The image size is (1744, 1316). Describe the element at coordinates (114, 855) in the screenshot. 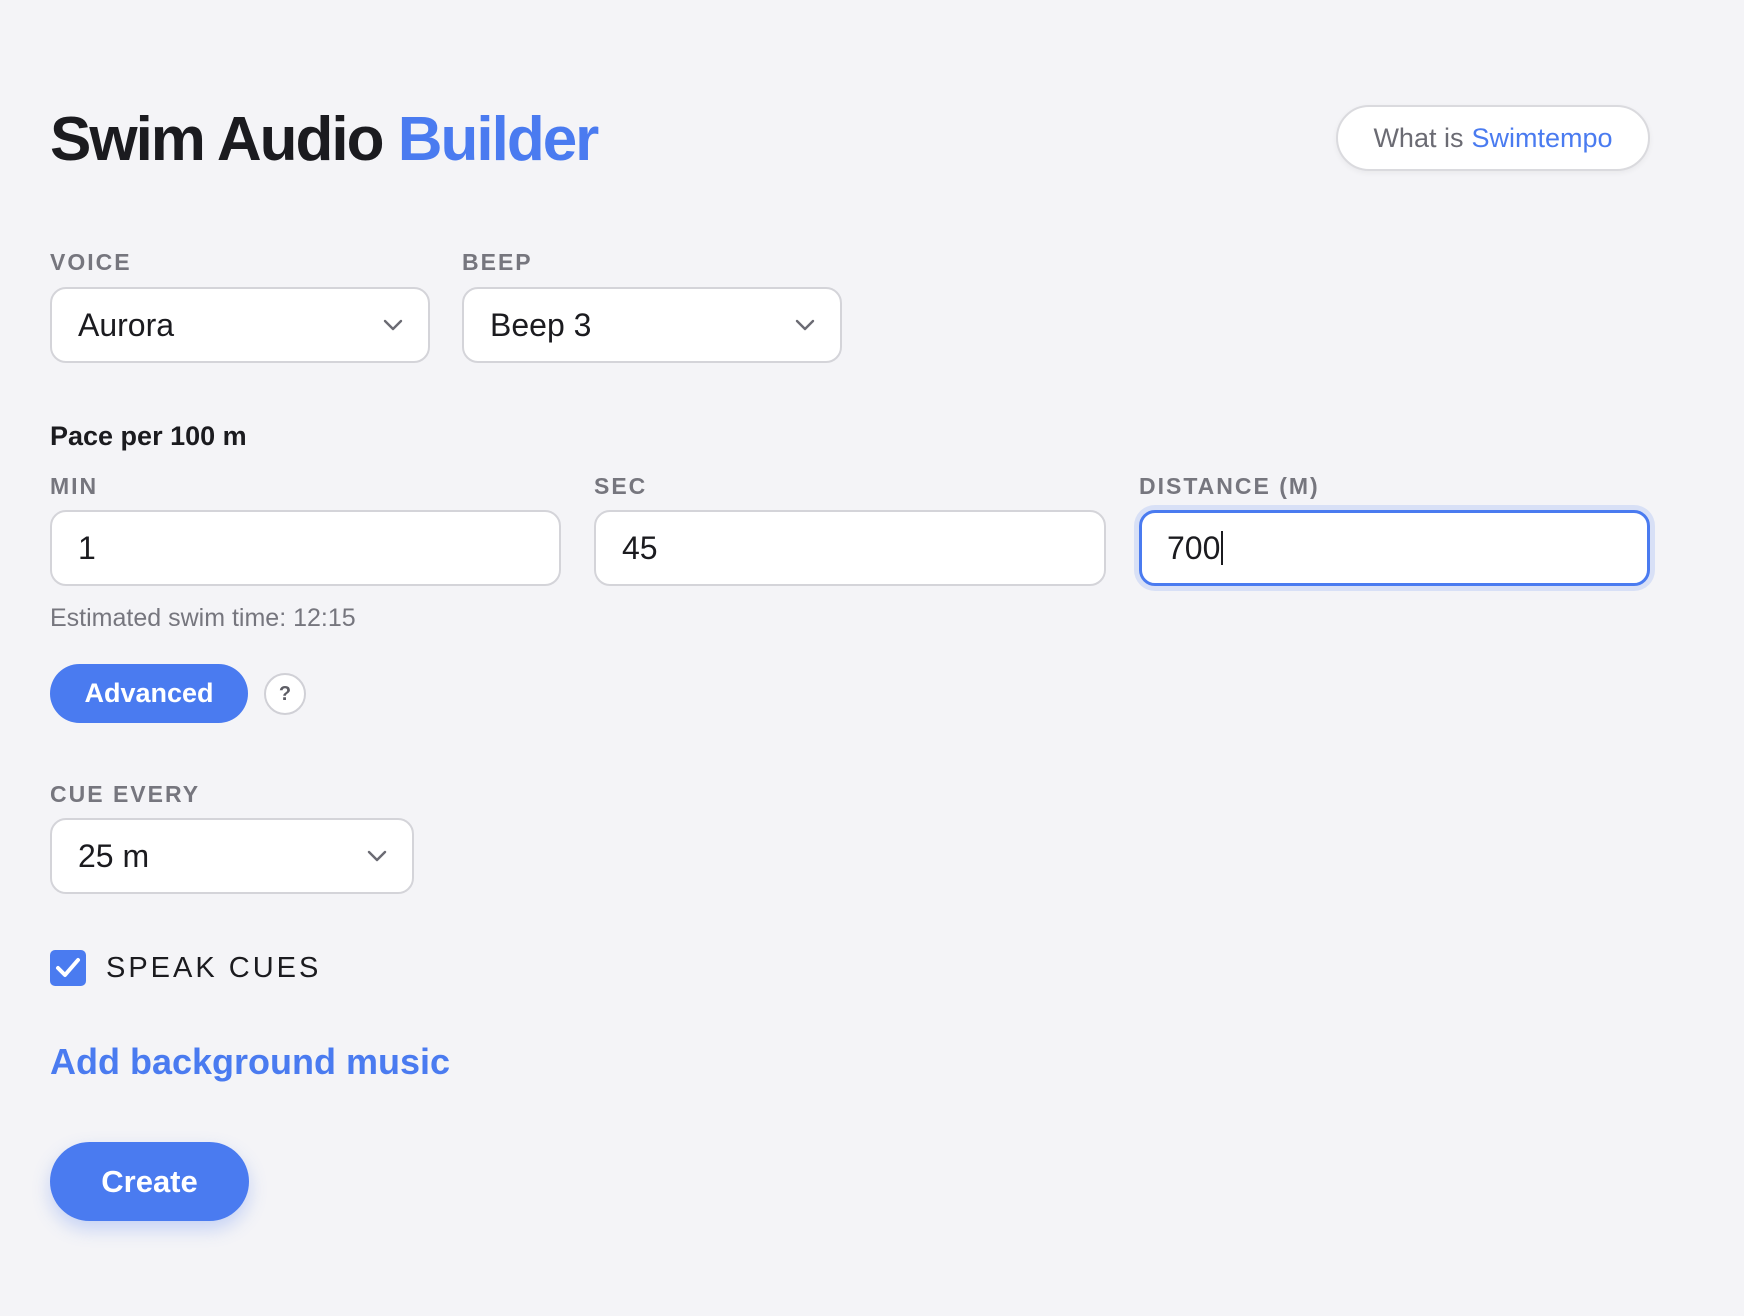

I see `cue-every-value: 25 m` at that location.